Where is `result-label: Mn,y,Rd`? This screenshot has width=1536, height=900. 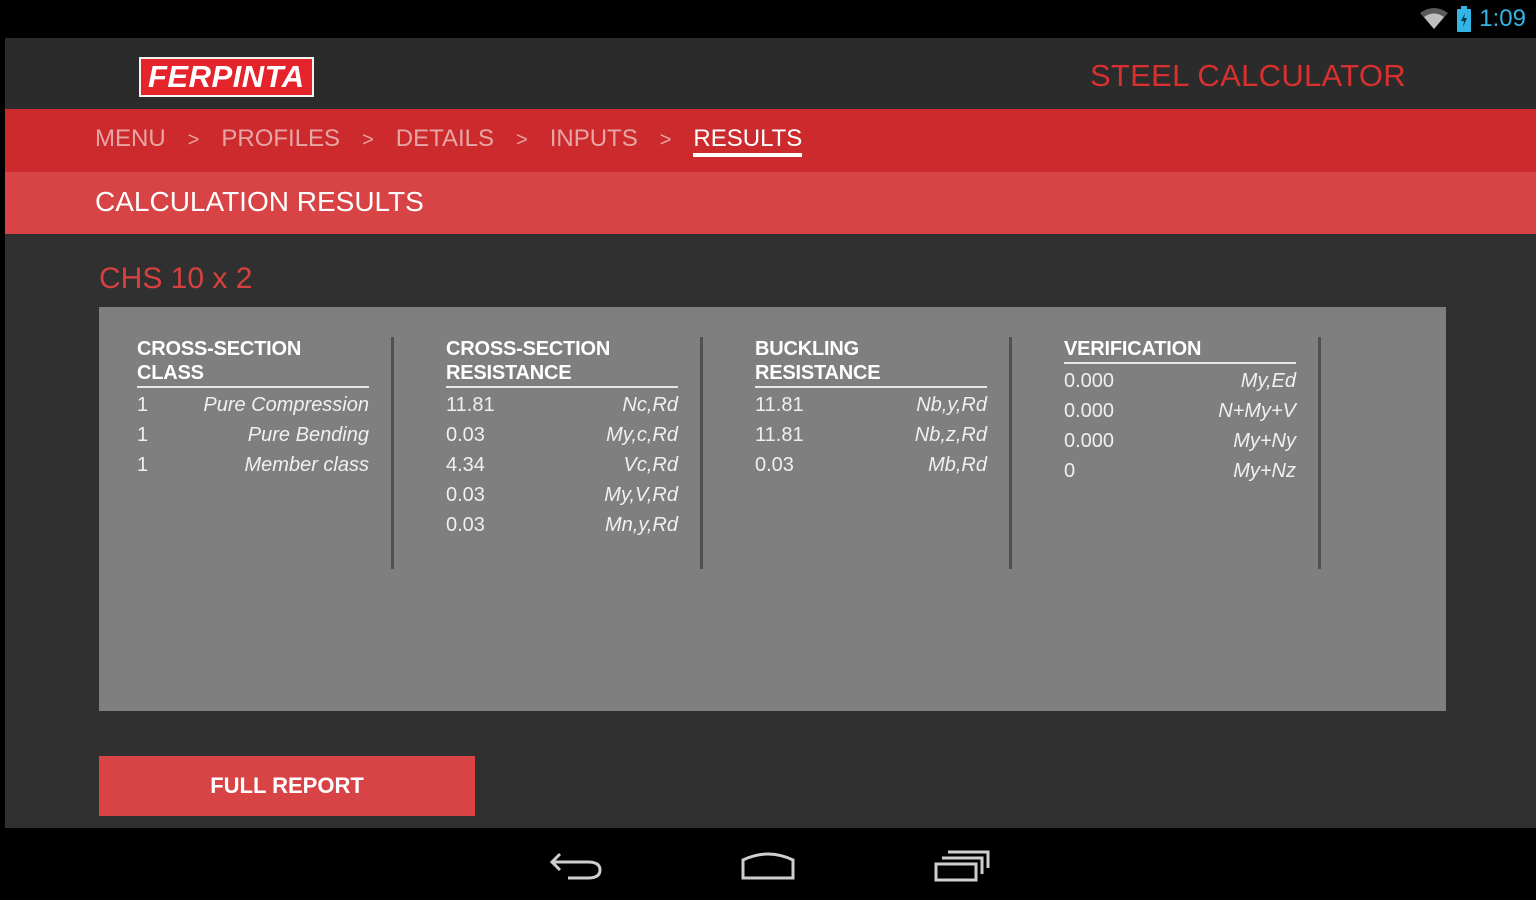
result-label: Mn,y,Rd is located at coordinates (641, 524).